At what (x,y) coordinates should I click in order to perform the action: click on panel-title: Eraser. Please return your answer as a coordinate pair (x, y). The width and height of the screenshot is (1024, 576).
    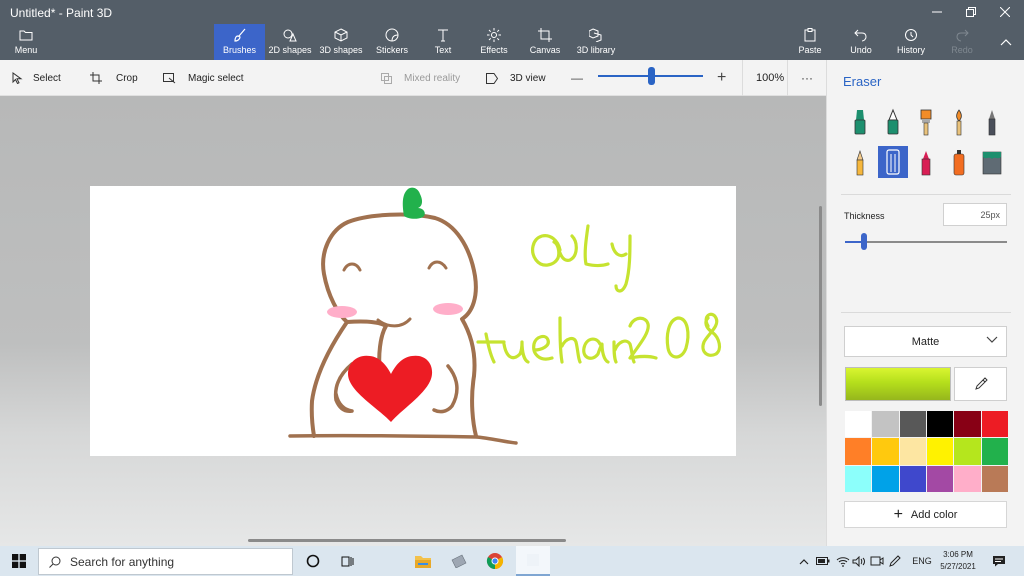
    Looking at the image, I should click on (862, 81).